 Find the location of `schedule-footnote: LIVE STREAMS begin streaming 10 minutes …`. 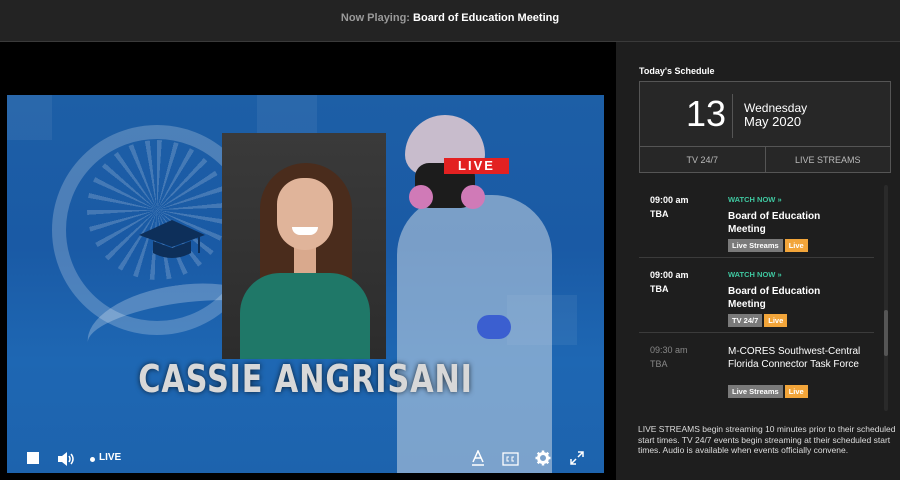

schedule-footnote: LIVE STREAMS begin streaming 10 minutes … is located at coordinates (767, 439).